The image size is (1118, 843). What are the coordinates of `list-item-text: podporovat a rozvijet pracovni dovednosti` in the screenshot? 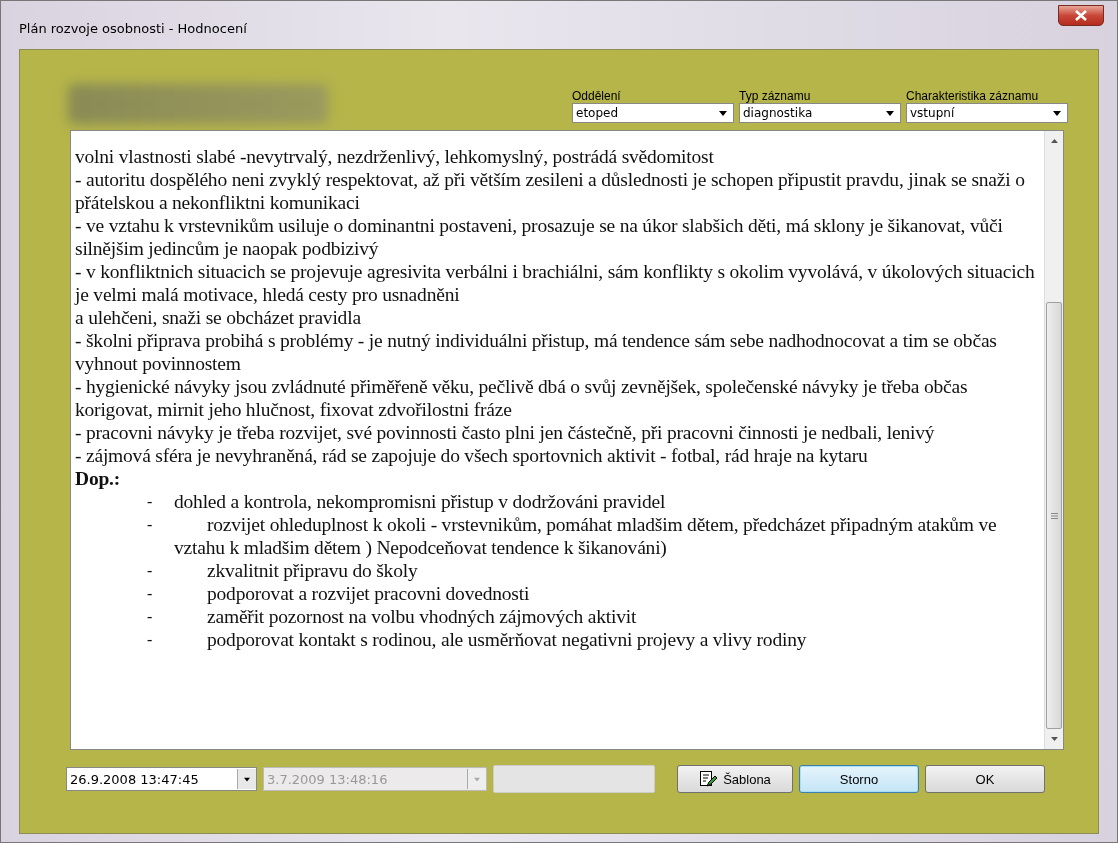 It's located at (368, 593).